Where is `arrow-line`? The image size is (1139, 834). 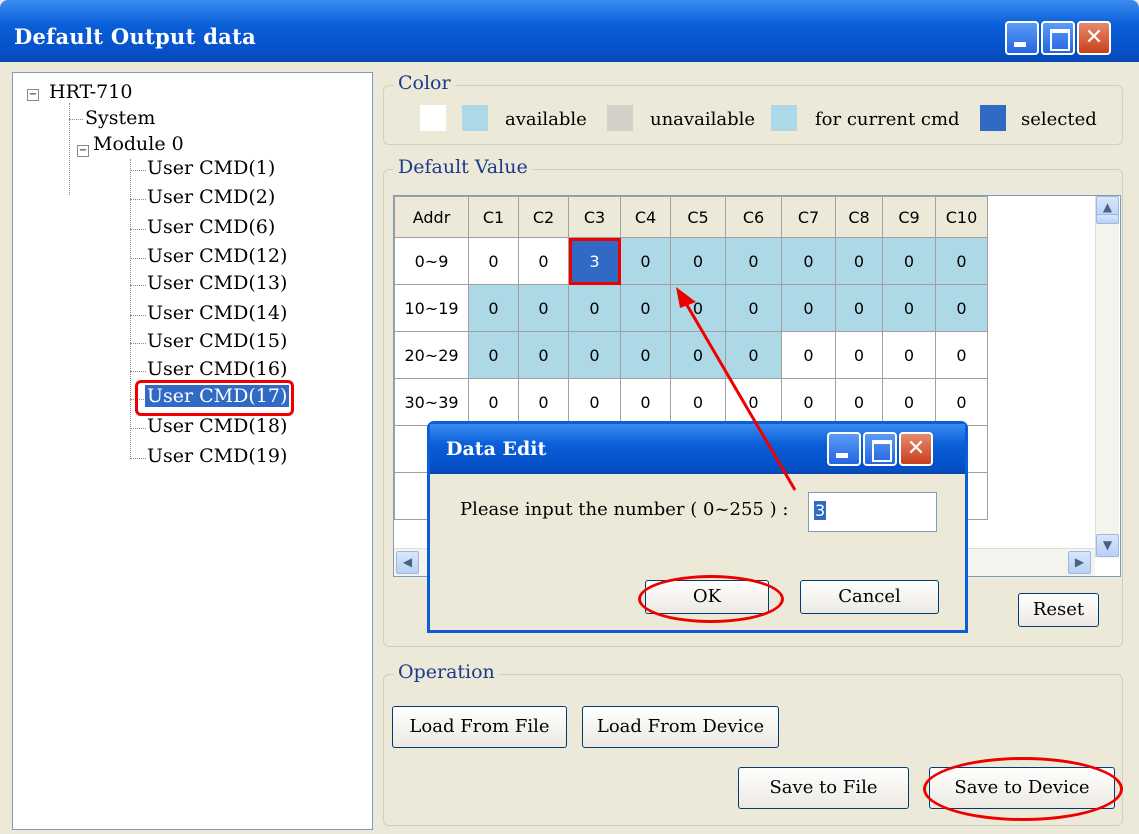
arrow-line is located at coordinates (739, 395).